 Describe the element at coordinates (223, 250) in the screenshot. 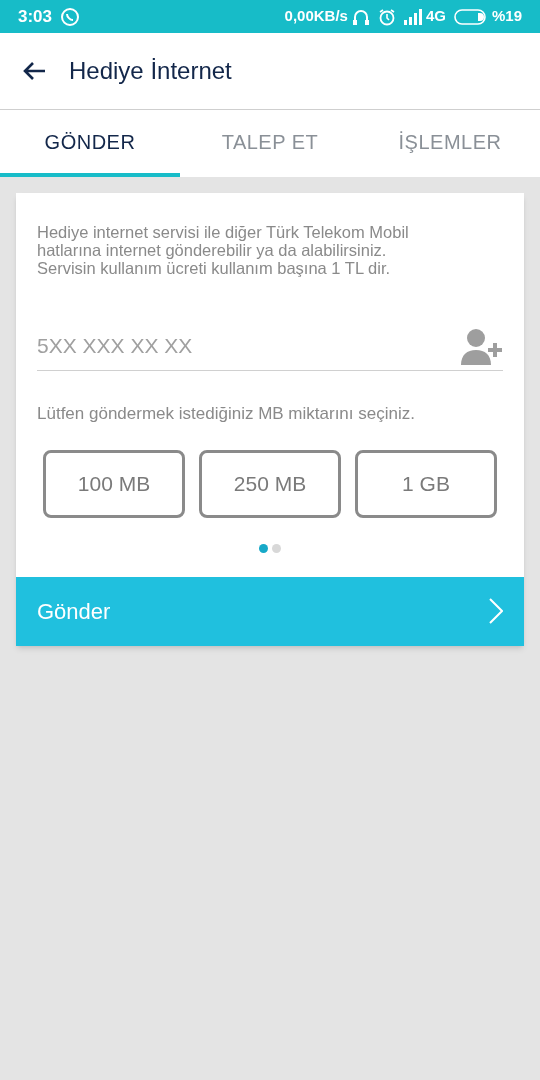

I see `service-description: Hediye internet servisi ile diğer Türk Telekom Mobil hatlarına internet gönderebilir ya da alabilirsiniz. Servisin kullanım ücreti kullanım başına 1 TL dir.` at that location.